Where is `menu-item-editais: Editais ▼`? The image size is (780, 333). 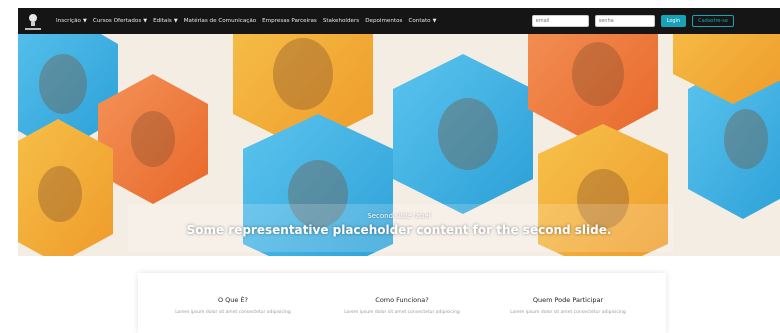 menu-item-editais: Editais ▼ is located at coordinates (165, 21).